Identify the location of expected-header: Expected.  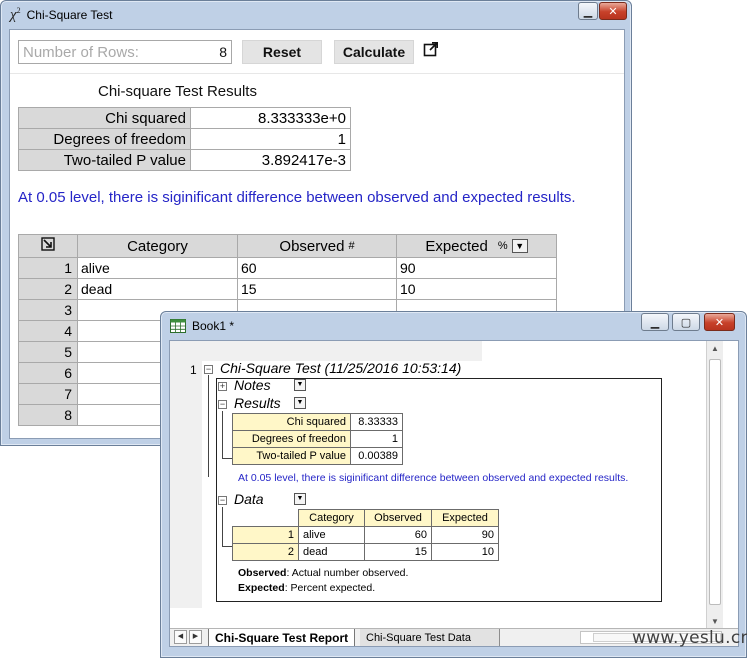
(465, 518).